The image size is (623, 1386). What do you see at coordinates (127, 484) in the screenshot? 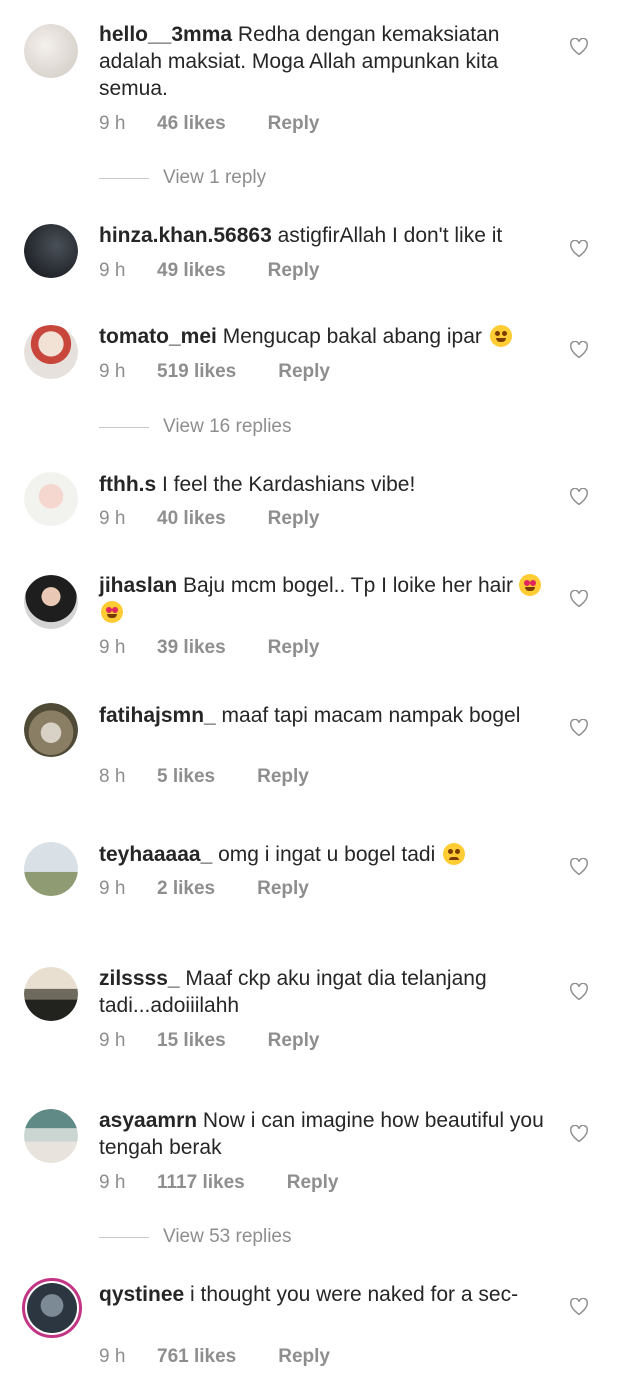
I see `comment-username: fthh.s` at bounding box center [127, 484].